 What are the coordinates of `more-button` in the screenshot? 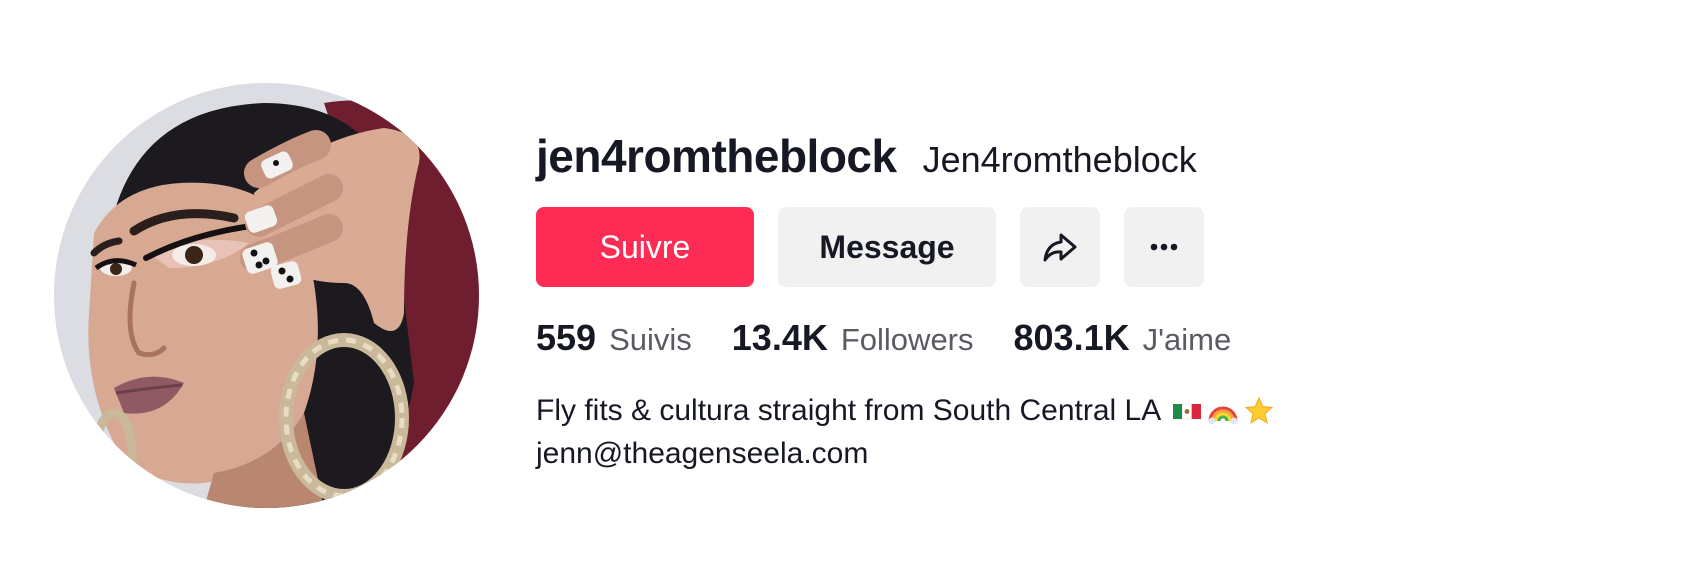 It's located at (1164, 247).